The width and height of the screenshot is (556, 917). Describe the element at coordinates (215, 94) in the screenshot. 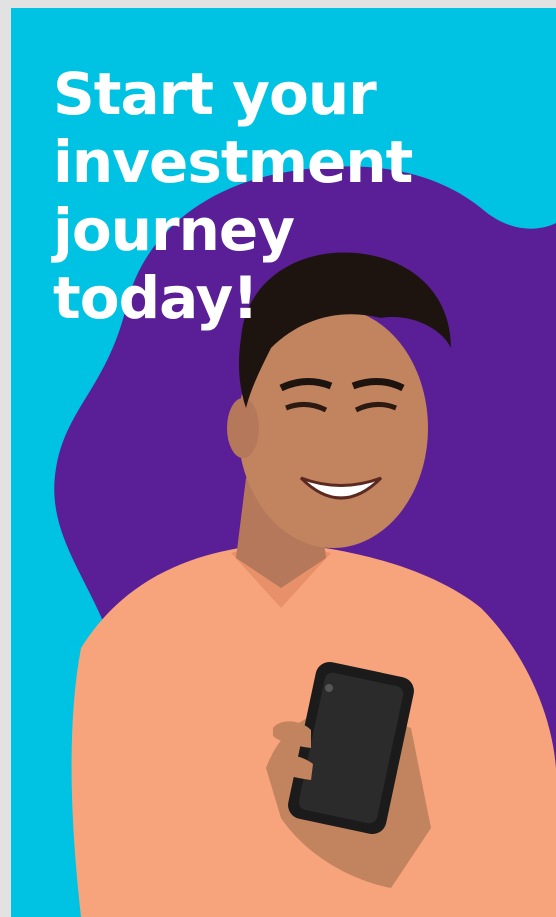

I see `headline-line-1: Start your` at that location.